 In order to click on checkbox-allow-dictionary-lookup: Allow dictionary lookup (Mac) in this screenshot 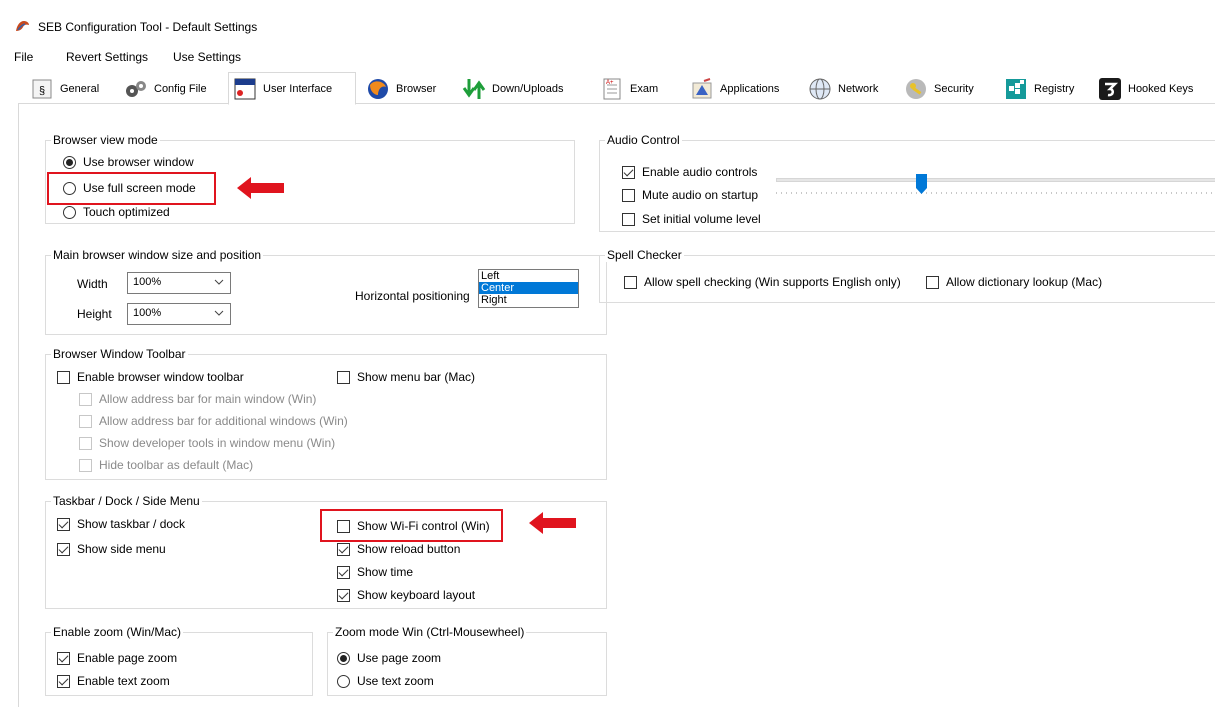, I will do `click(1014, 282)`.